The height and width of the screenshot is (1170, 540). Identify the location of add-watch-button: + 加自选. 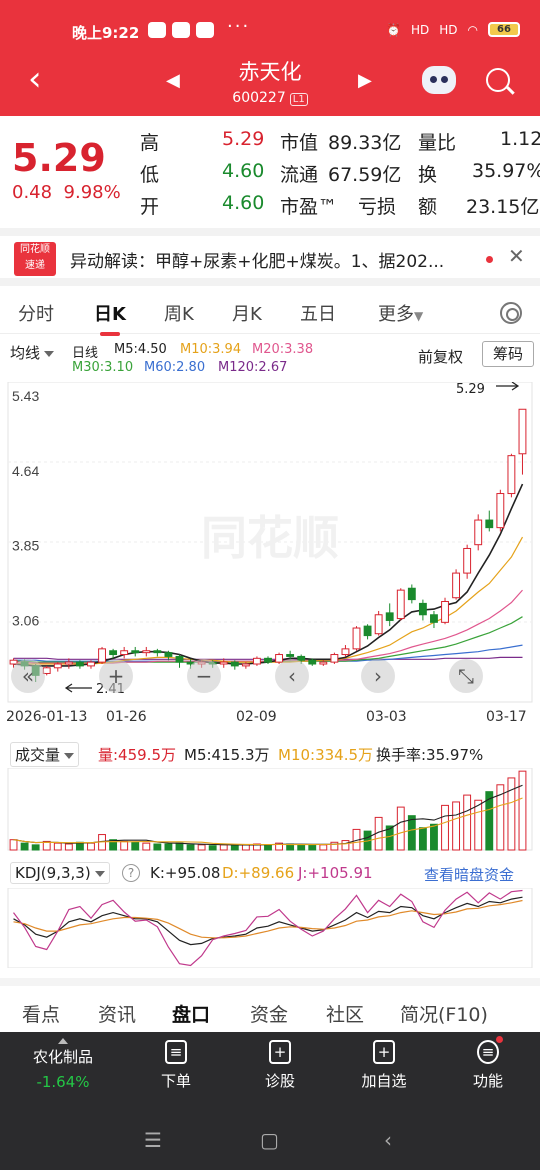
(384, 1065).